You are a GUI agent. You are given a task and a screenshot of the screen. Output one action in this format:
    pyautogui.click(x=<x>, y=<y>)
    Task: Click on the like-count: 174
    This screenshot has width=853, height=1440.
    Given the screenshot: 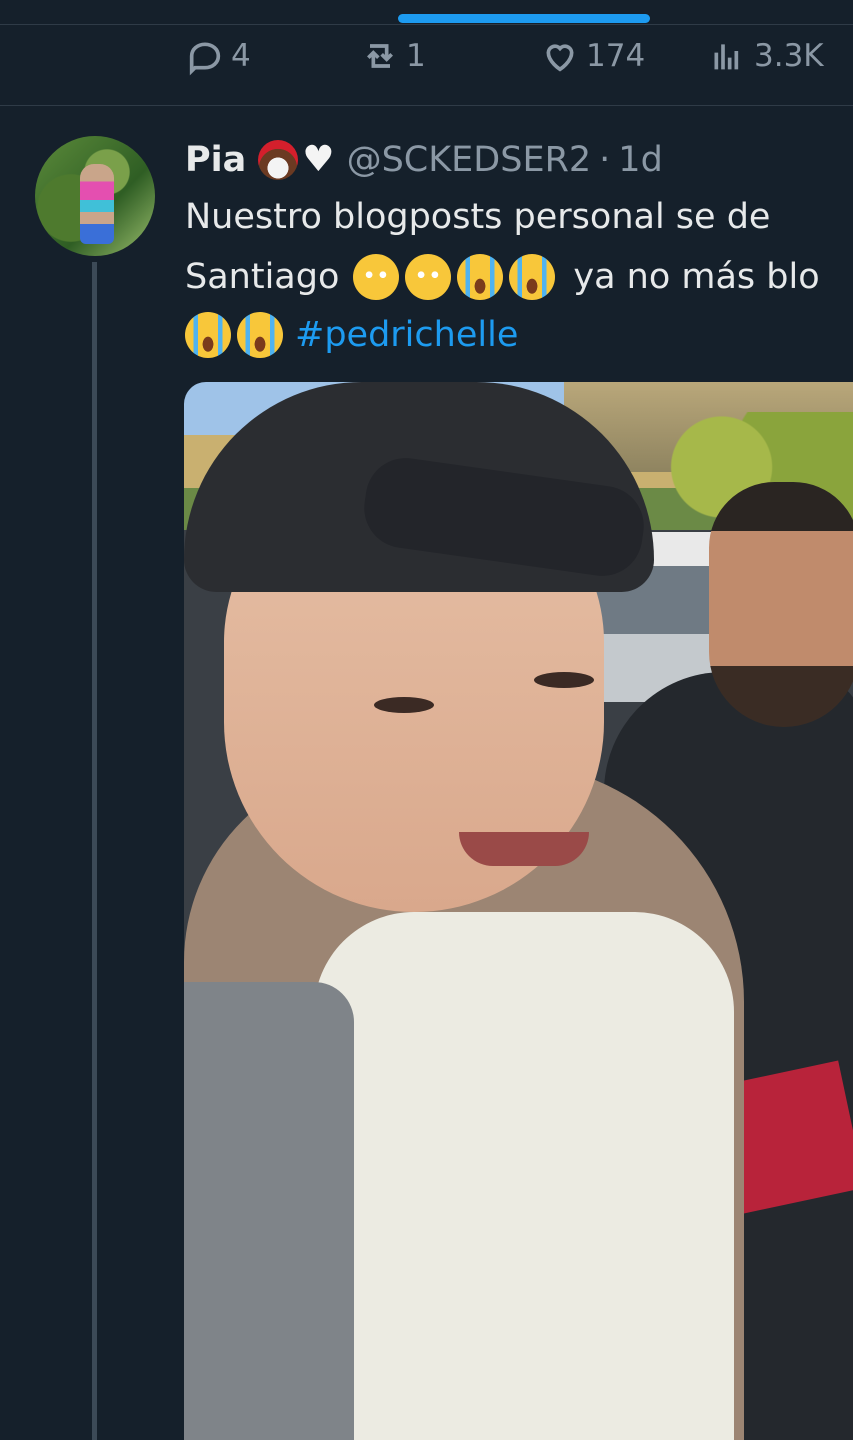 What is the action you would take?
    pyautogui.click(x=616, y=56)
    